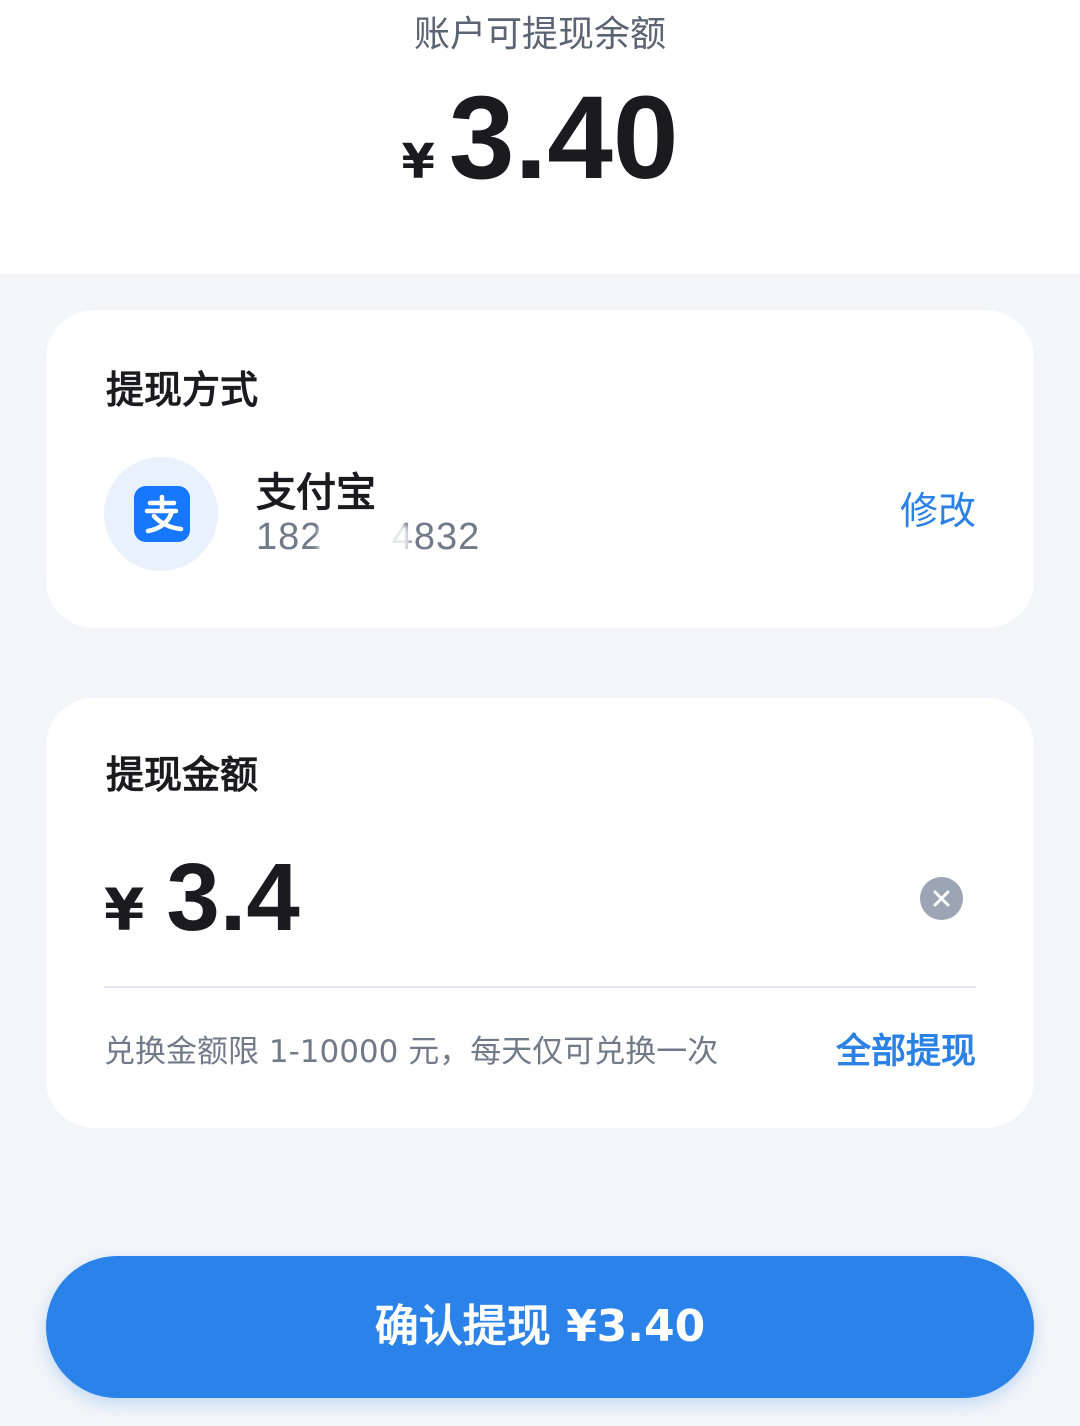 The height and width of the screenshot is (1426, 1080). Describe the element at coordinates (316, 493) in the screenshot. I see `provider-name: 支付宝` at that location.